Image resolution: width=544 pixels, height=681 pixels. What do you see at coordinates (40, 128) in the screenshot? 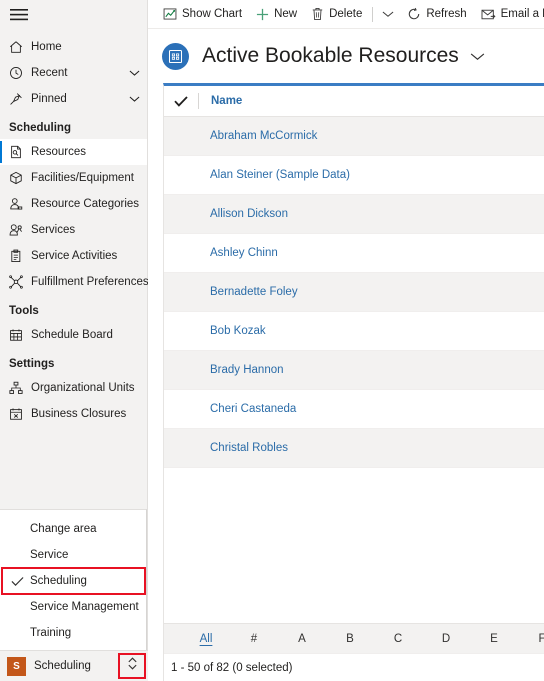
I see `group-heading-scheduling: Scheduling` at bounding box center [40, 128].